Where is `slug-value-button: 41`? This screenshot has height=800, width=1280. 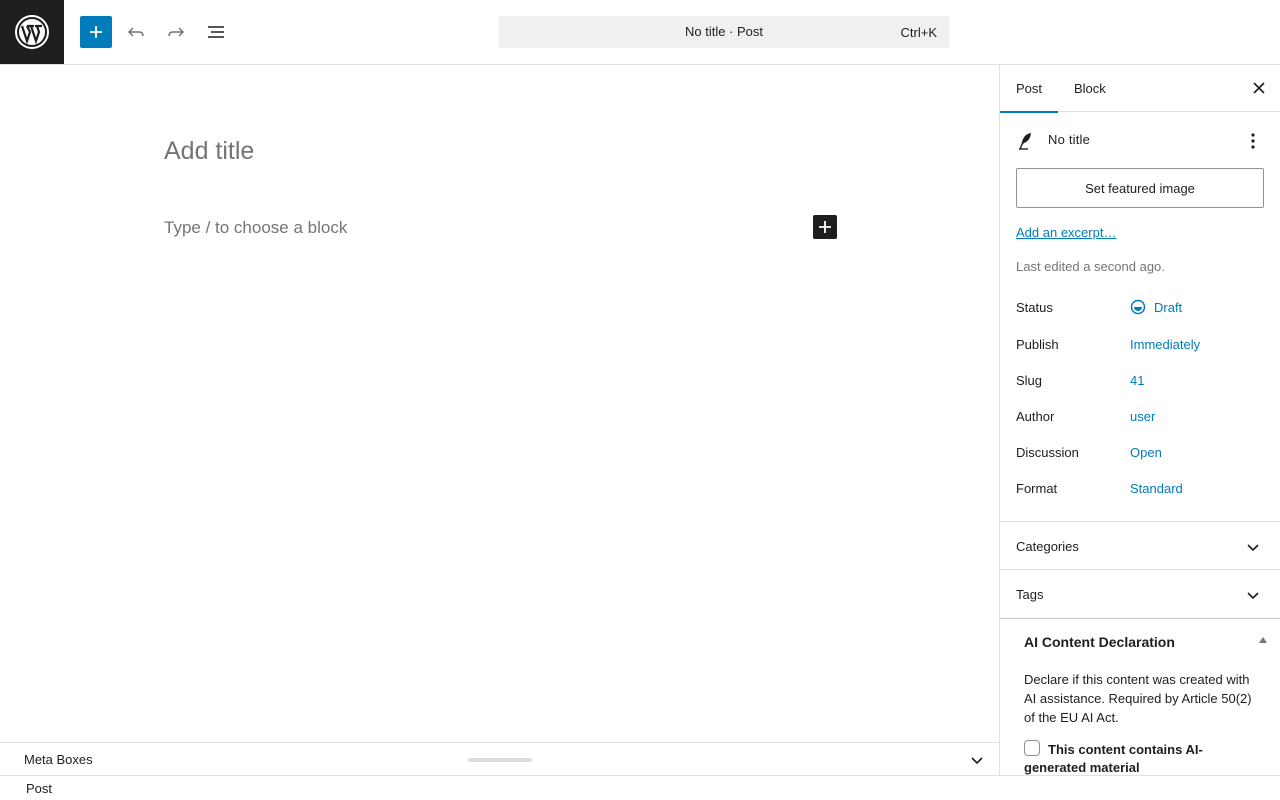
slug-value-button: 41 is located at coordinates (1137, 380).